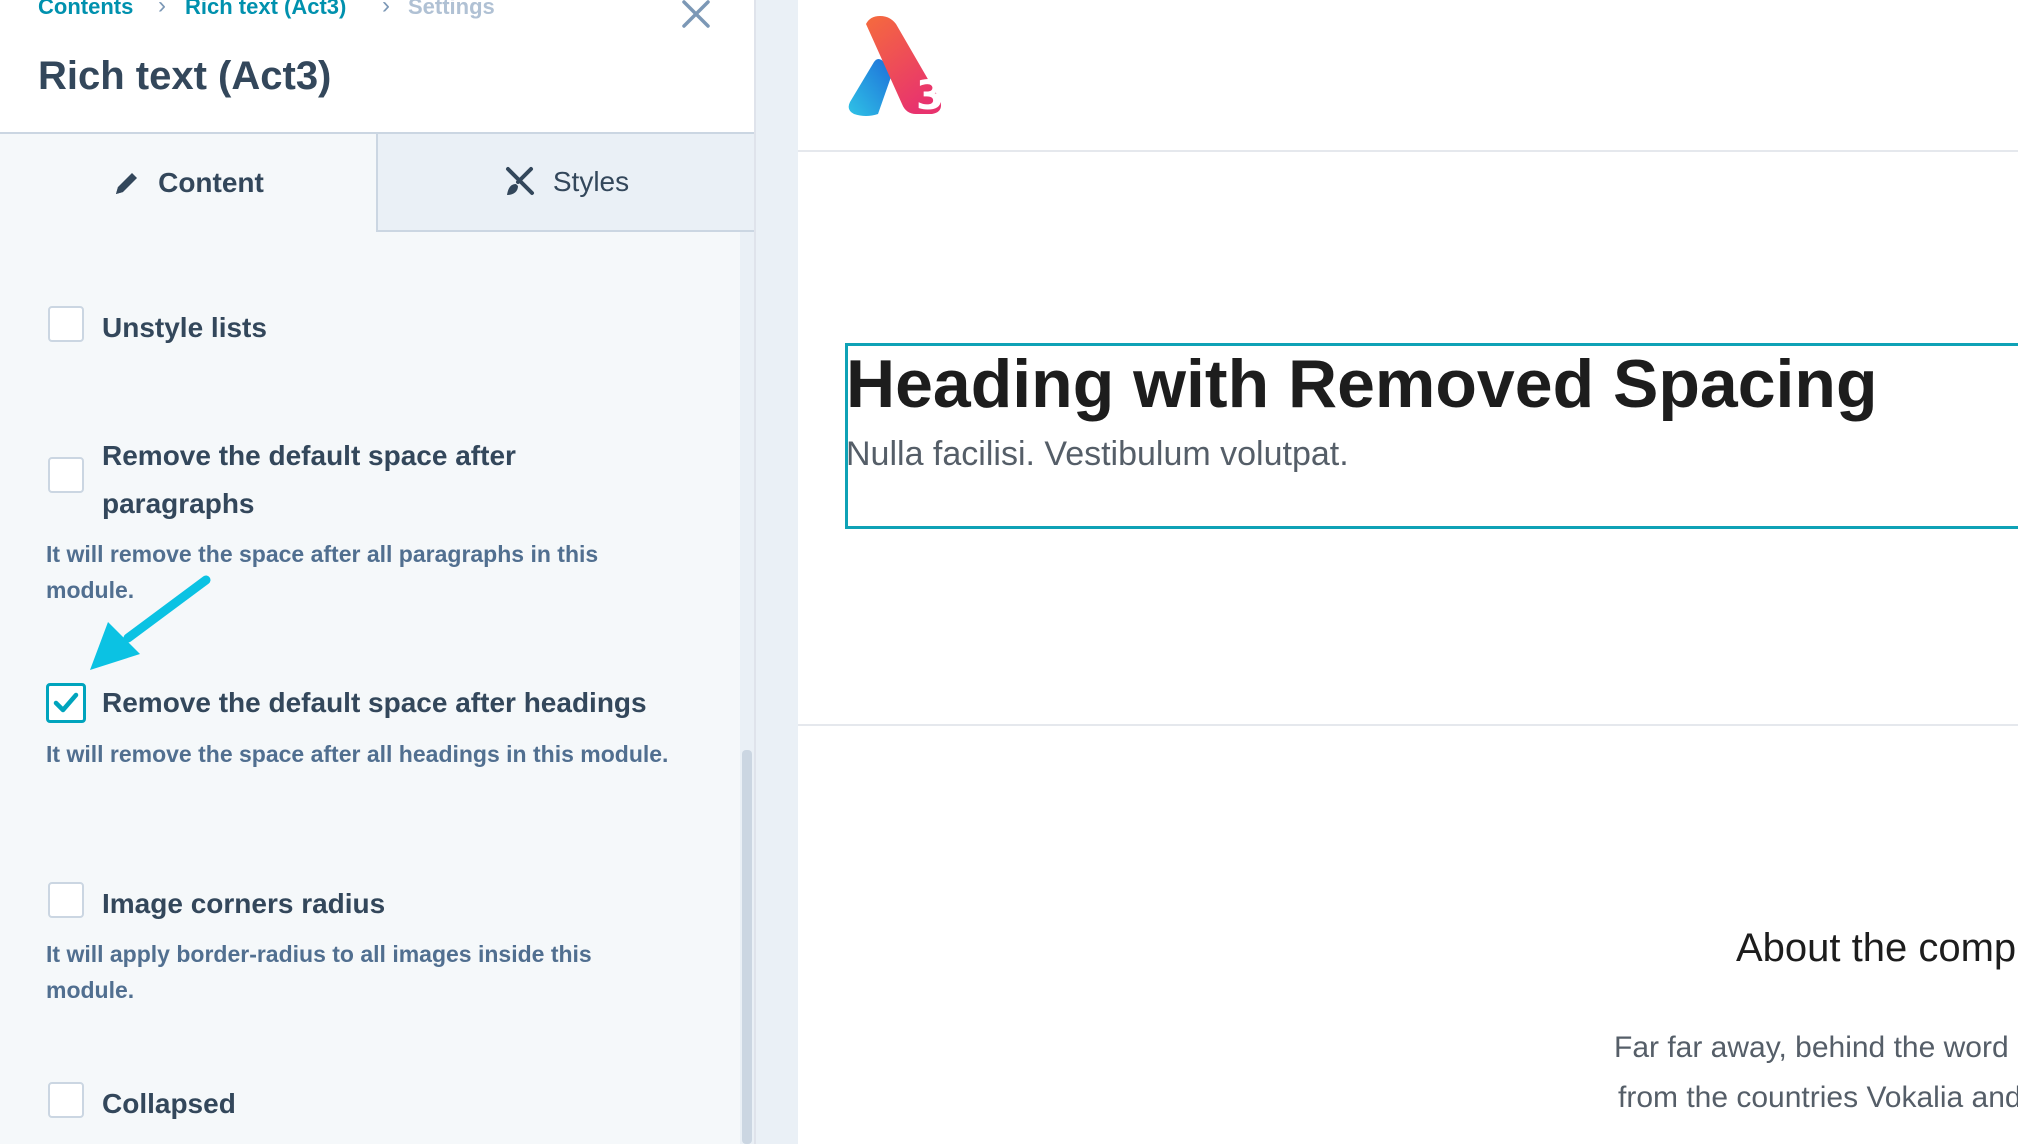  Describe the element at coordinates (169, 1104) in the screenshot. I see `collapsed-label: Collapsed` at that location.